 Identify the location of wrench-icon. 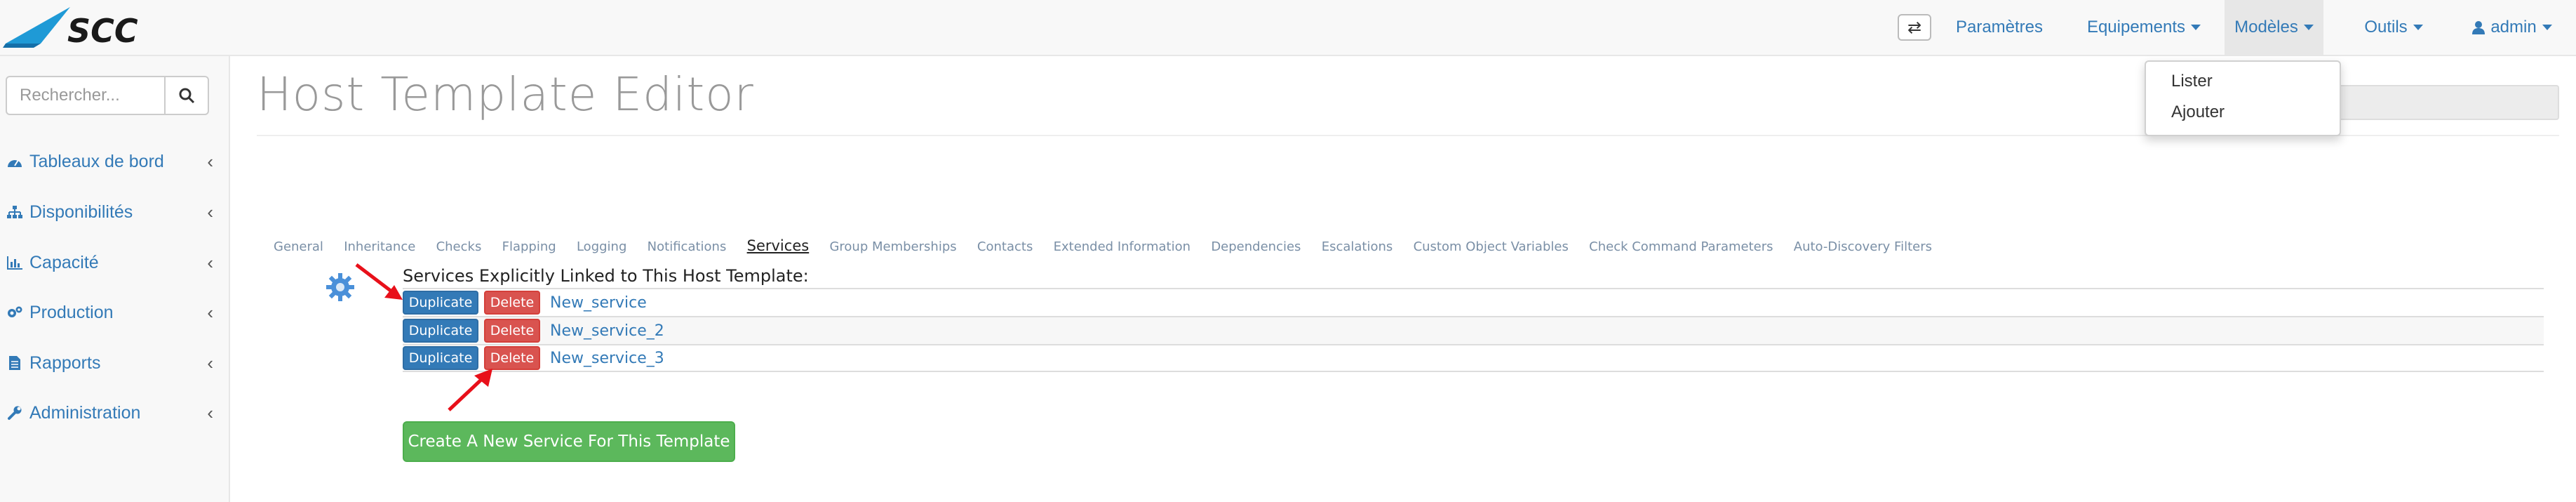
(14, 413).